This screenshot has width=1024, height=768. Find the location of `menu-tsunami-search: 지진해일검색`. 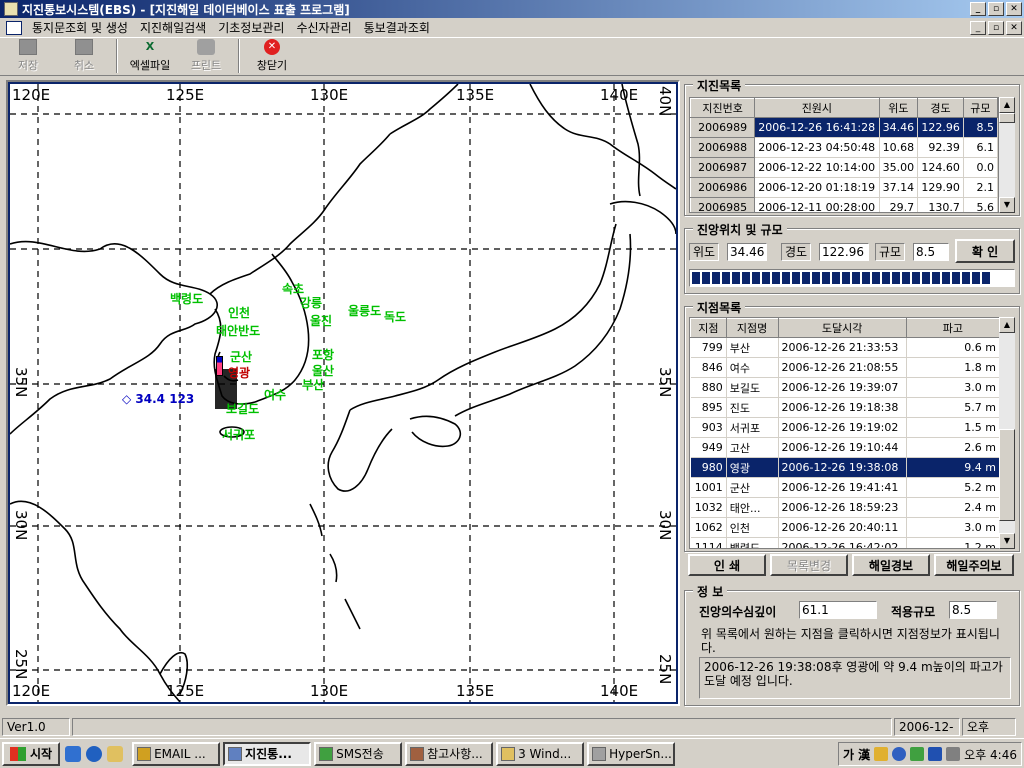

menu-tsunami-search: 지진해일검색 is located at coordinates (173, 27).